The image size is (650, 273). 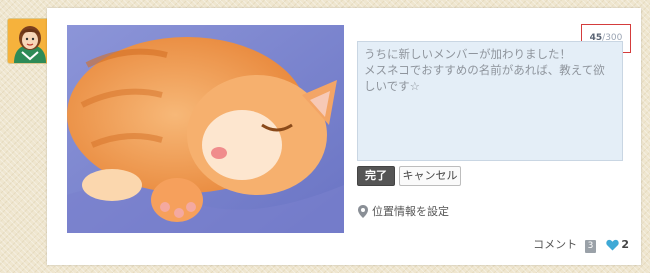 I want to click on location-label: 位置情報を設定, so click(x=410, y=211).